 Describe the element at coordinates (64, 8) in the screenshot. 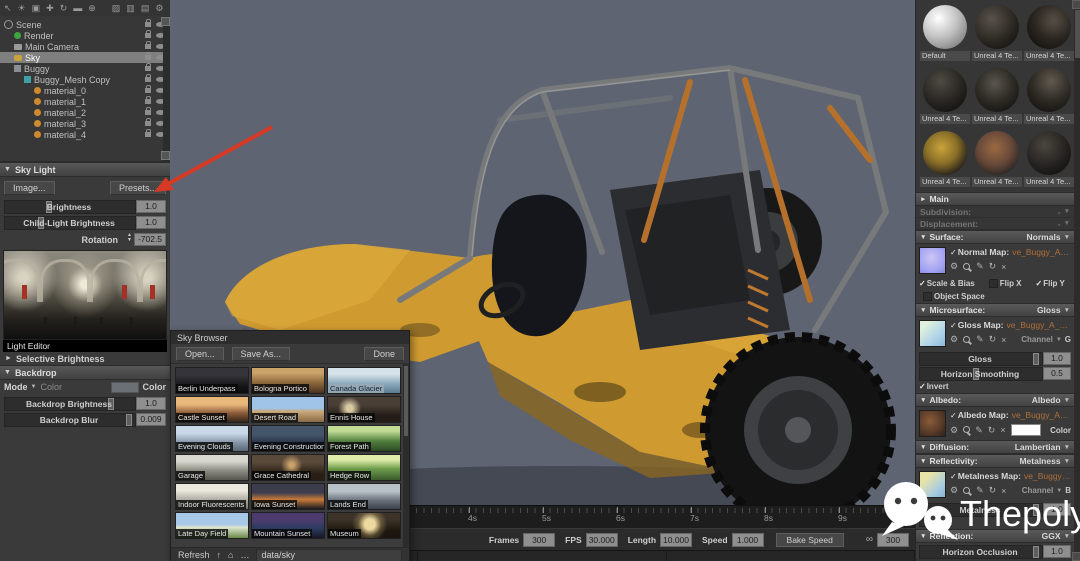

I see `rotate-icon: ↻` at that location.